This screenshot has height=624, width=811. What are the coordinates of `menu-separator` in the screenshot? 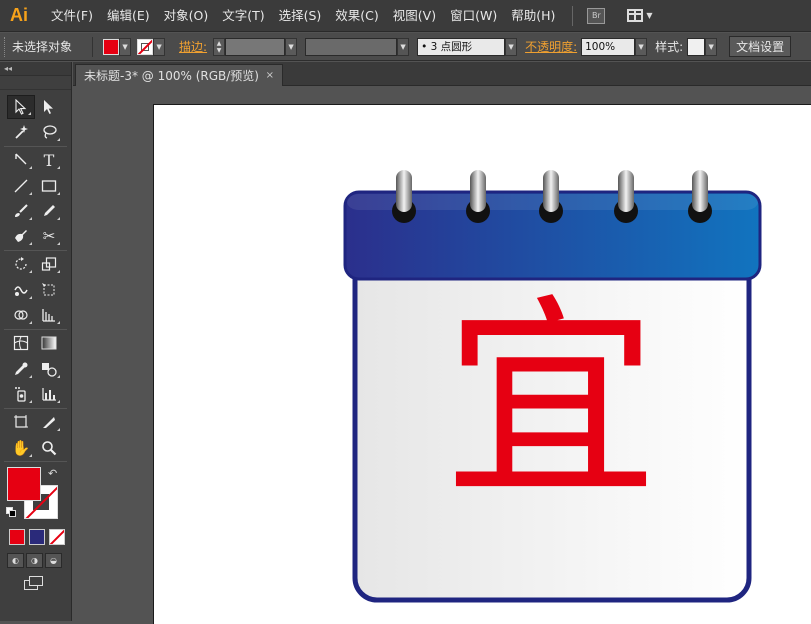 It's located at (573, 15).